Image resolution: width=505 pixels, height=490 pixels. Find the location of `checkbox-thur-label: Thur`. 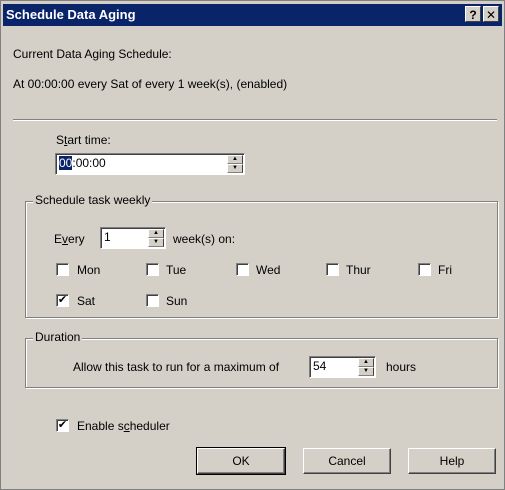

checkbox-thur-label: Thur is located at coordinates (358, 270).